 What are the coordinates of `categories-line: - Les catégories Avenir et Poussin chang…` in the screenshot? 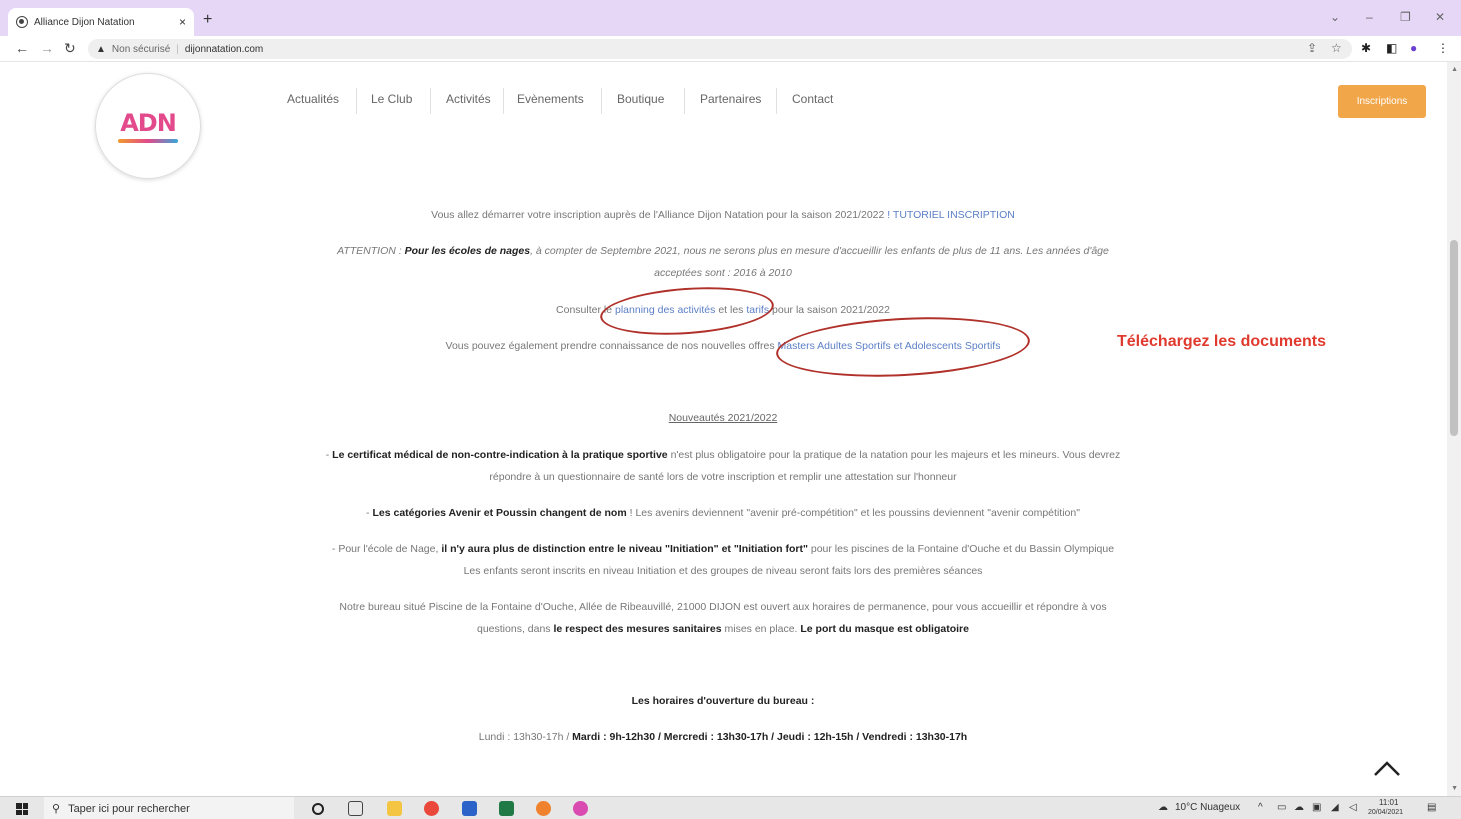 It's located at (723, 513).